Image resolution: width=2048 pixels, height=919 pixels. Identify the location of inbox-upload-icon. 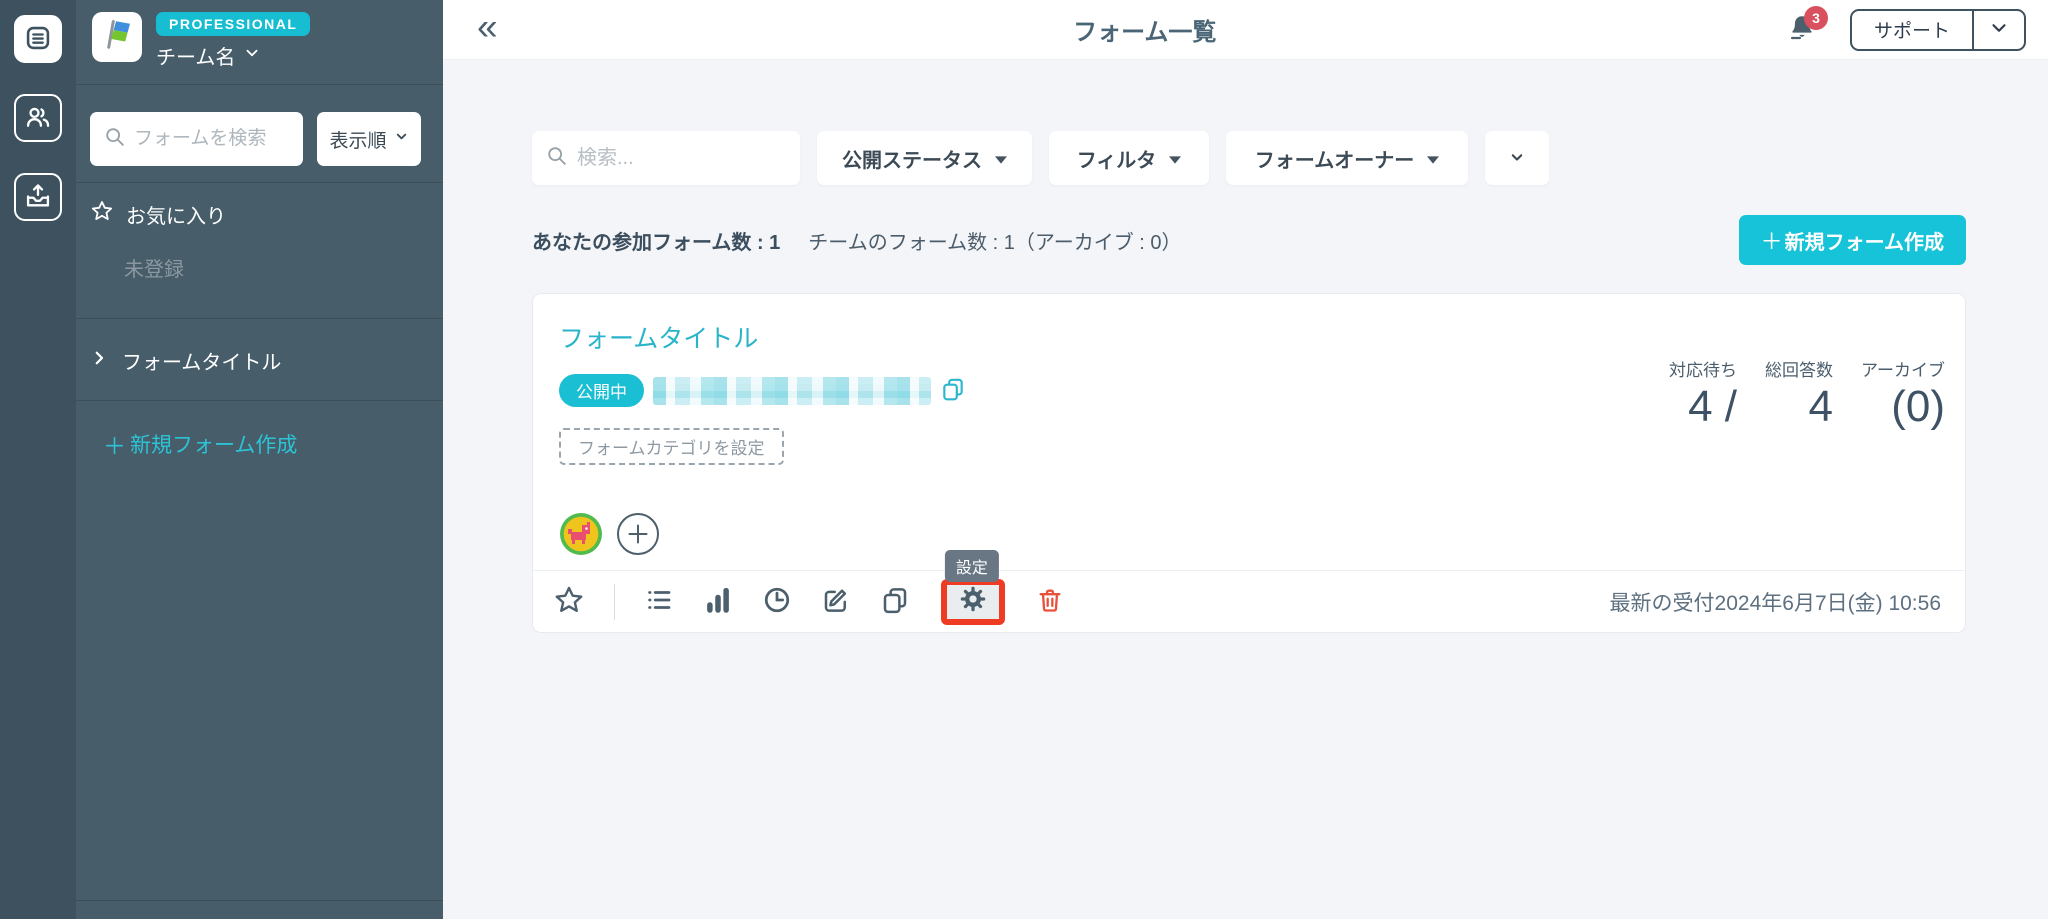
(38, 197).